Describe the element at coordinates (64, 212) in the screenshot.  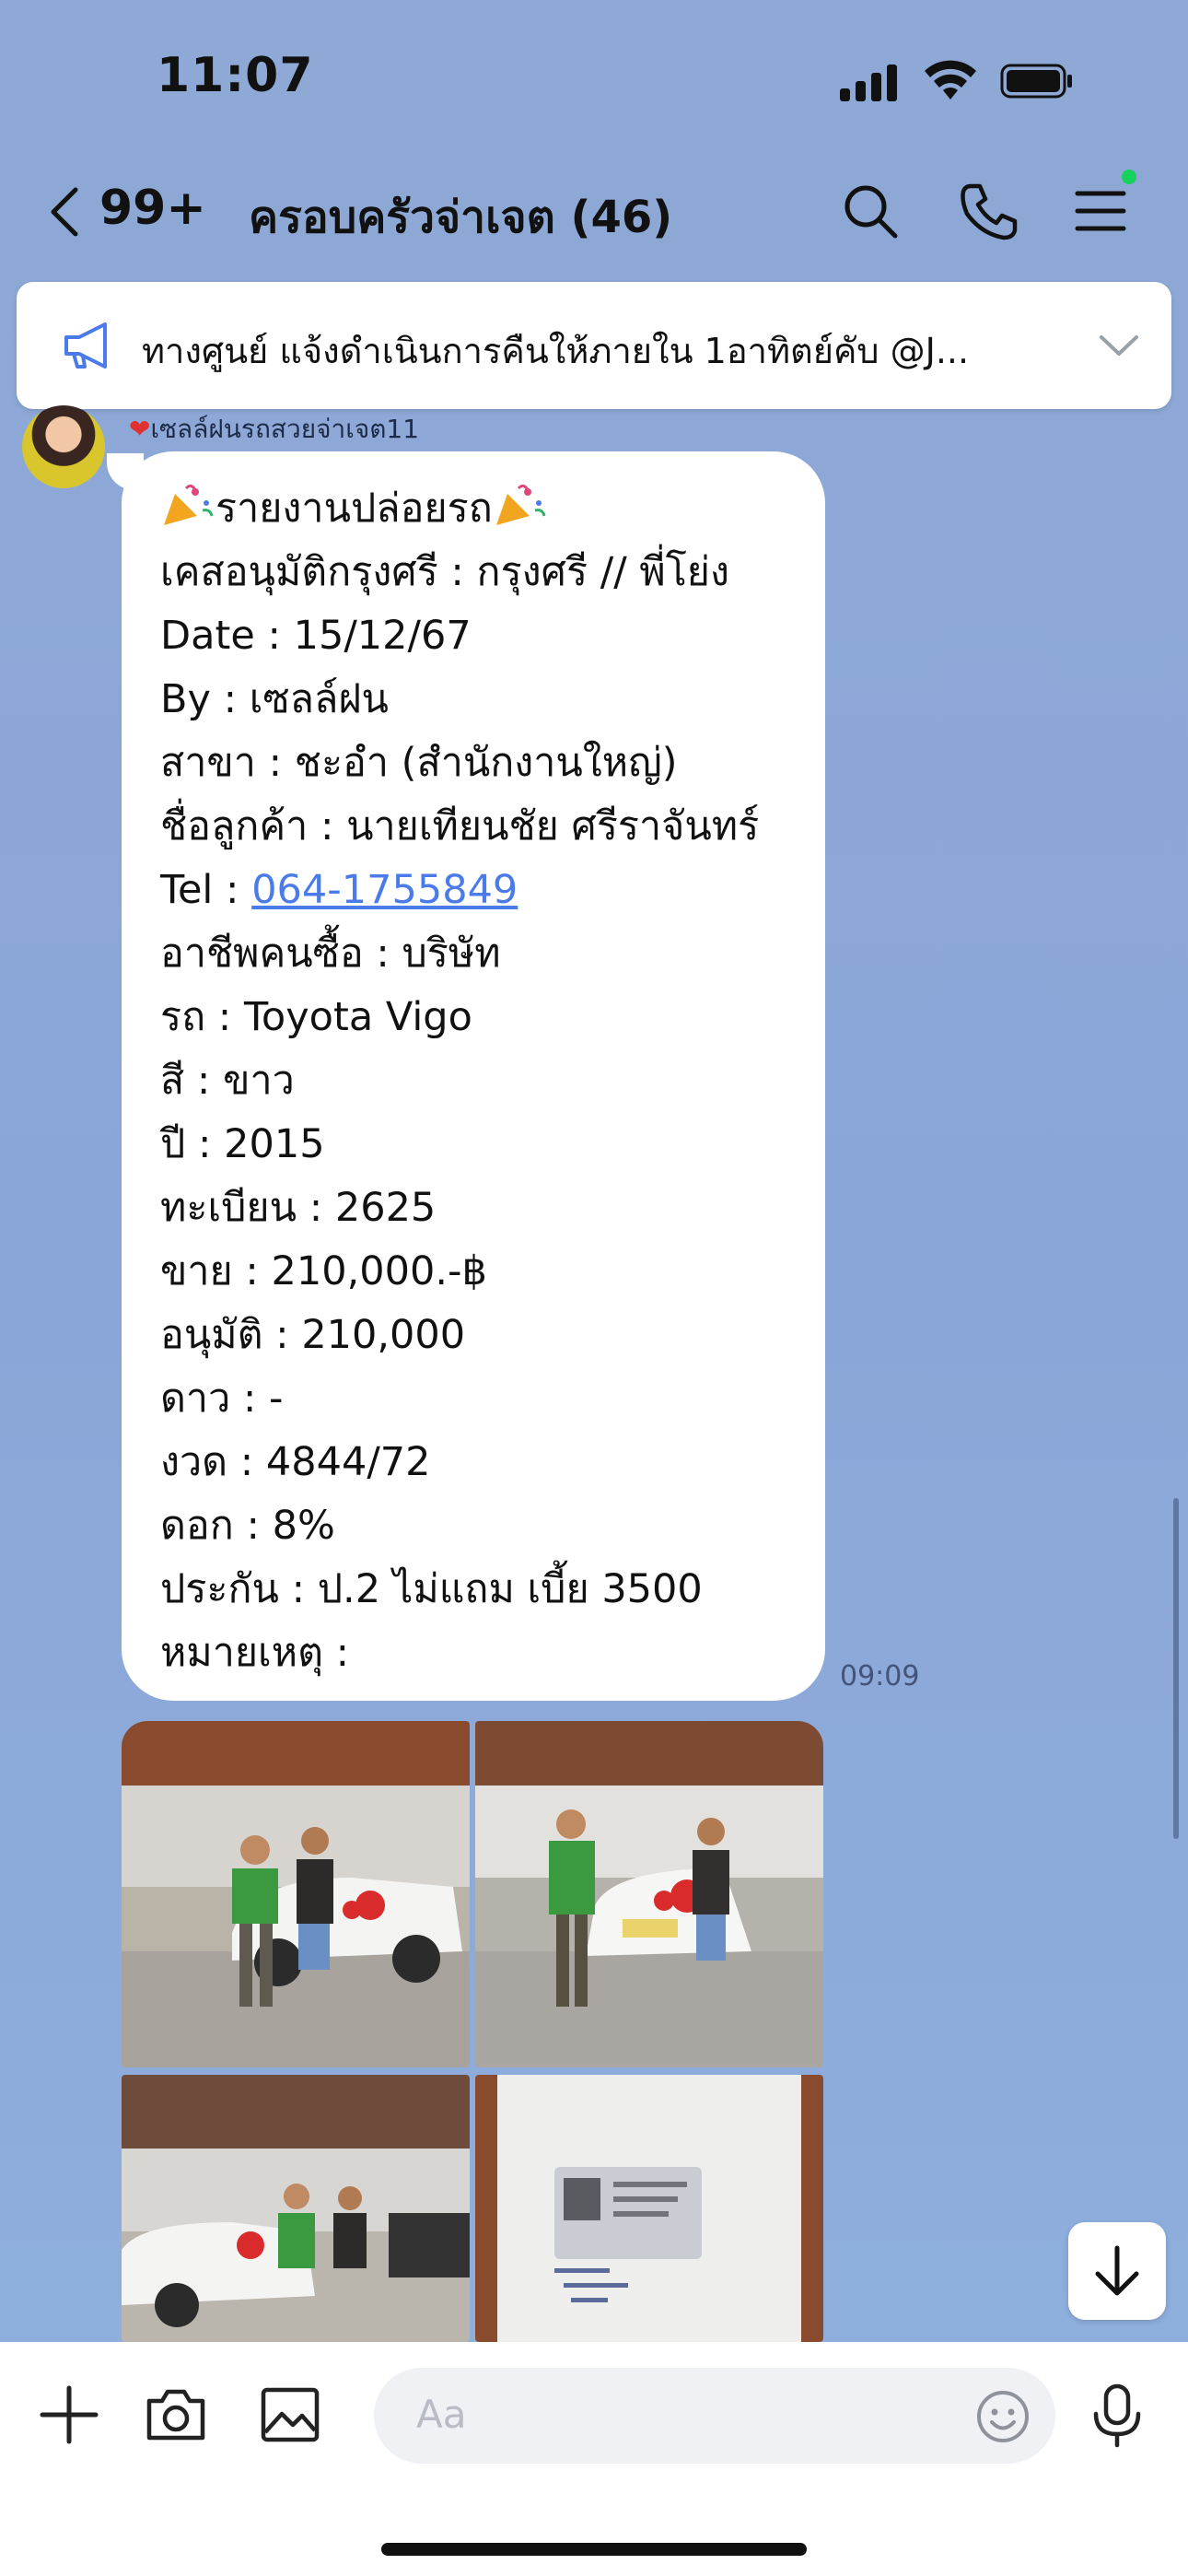
I see `back-chevron-icon` at that location.